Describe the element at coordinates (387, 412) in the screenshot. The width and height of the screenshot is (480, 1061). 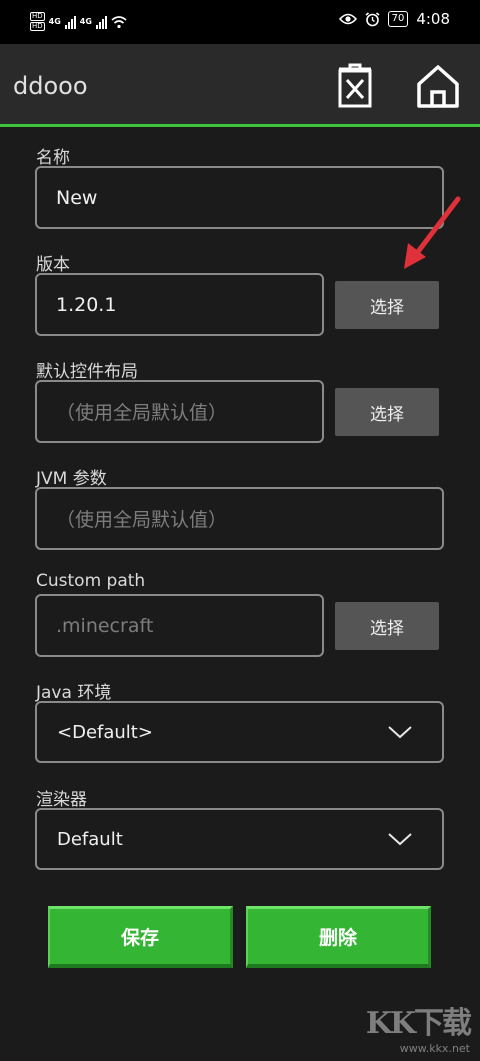
I see `control-layout-select-button: 选择` at that location.